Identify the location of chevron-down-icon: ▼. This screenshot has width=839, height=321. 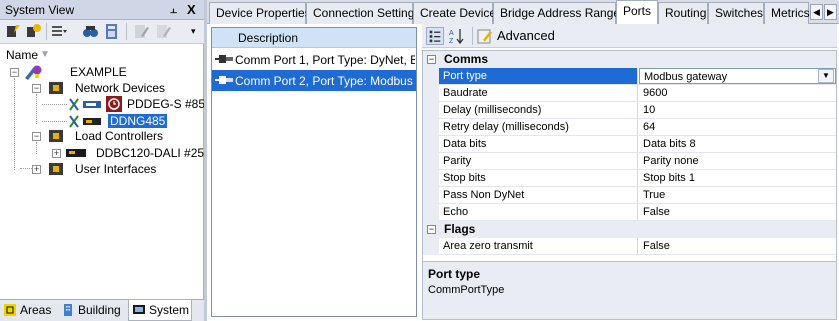
(826, 76).